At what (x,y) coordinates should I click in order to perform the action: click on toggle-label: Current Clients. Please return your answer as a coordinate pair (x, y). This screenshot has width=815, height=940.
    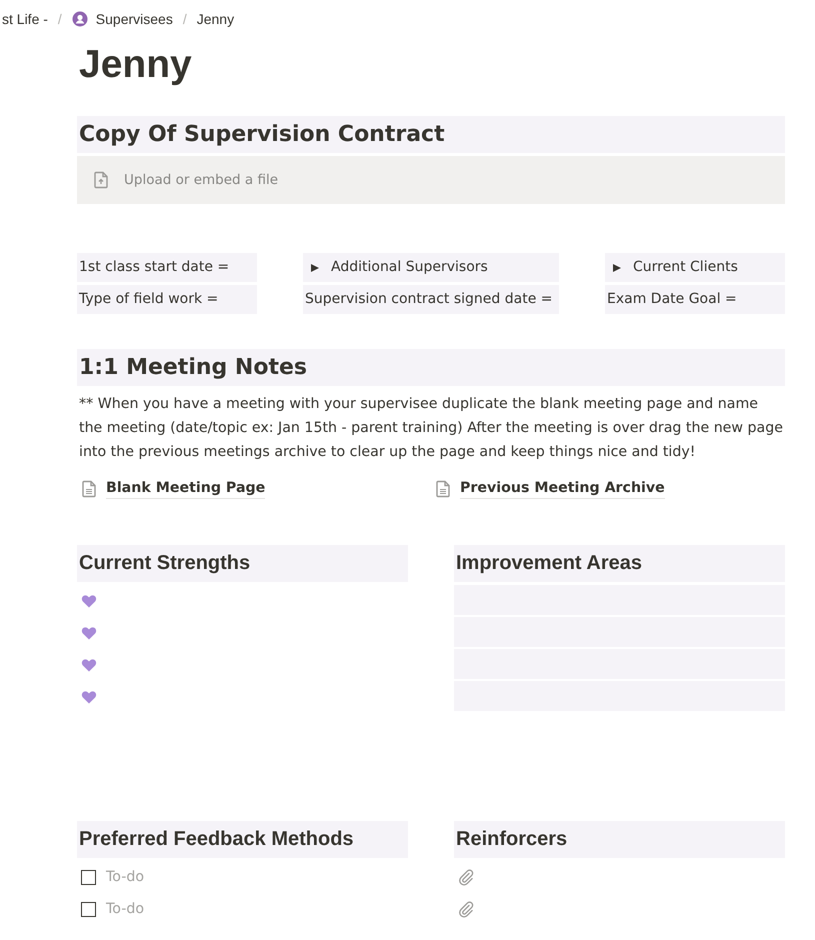
    Looking at the image, I should click on (685, 267).